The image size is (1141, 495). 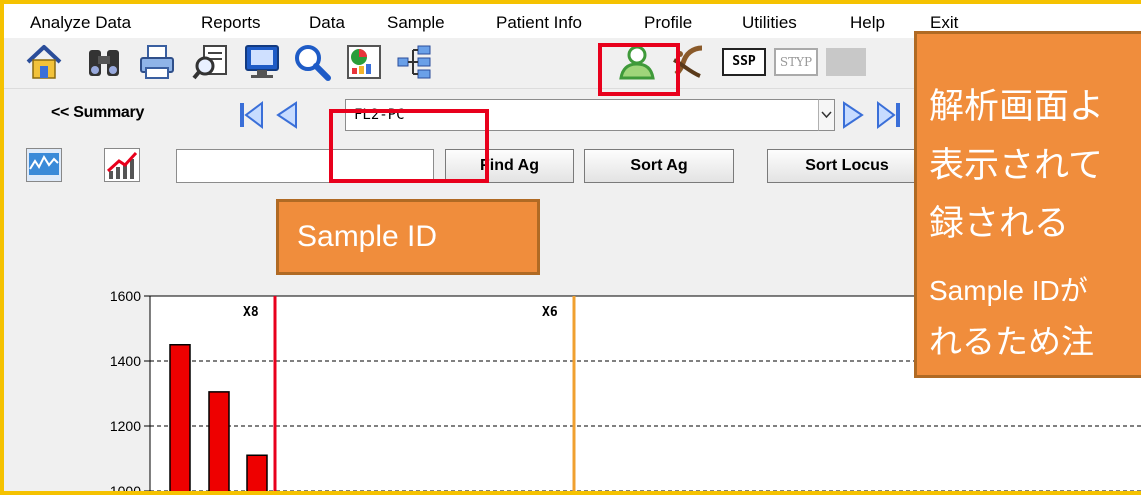 I want to click on sample-id-highlight, so click(x=409, y=146).